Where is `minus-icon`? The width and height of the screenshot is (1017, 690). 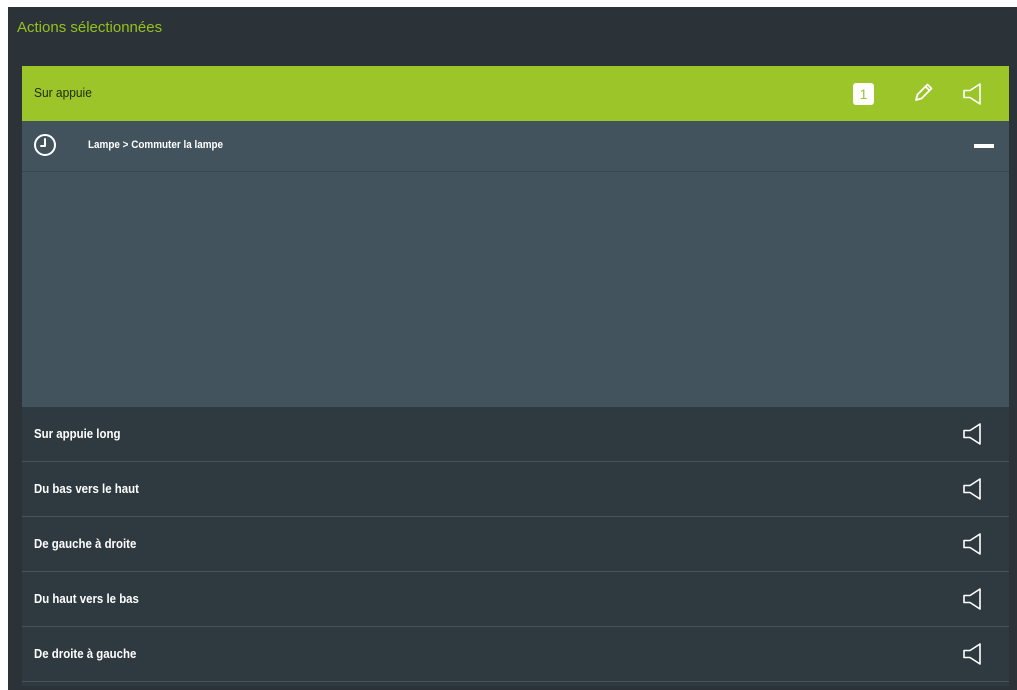 minus-icon is located at coordinates (984, 146).